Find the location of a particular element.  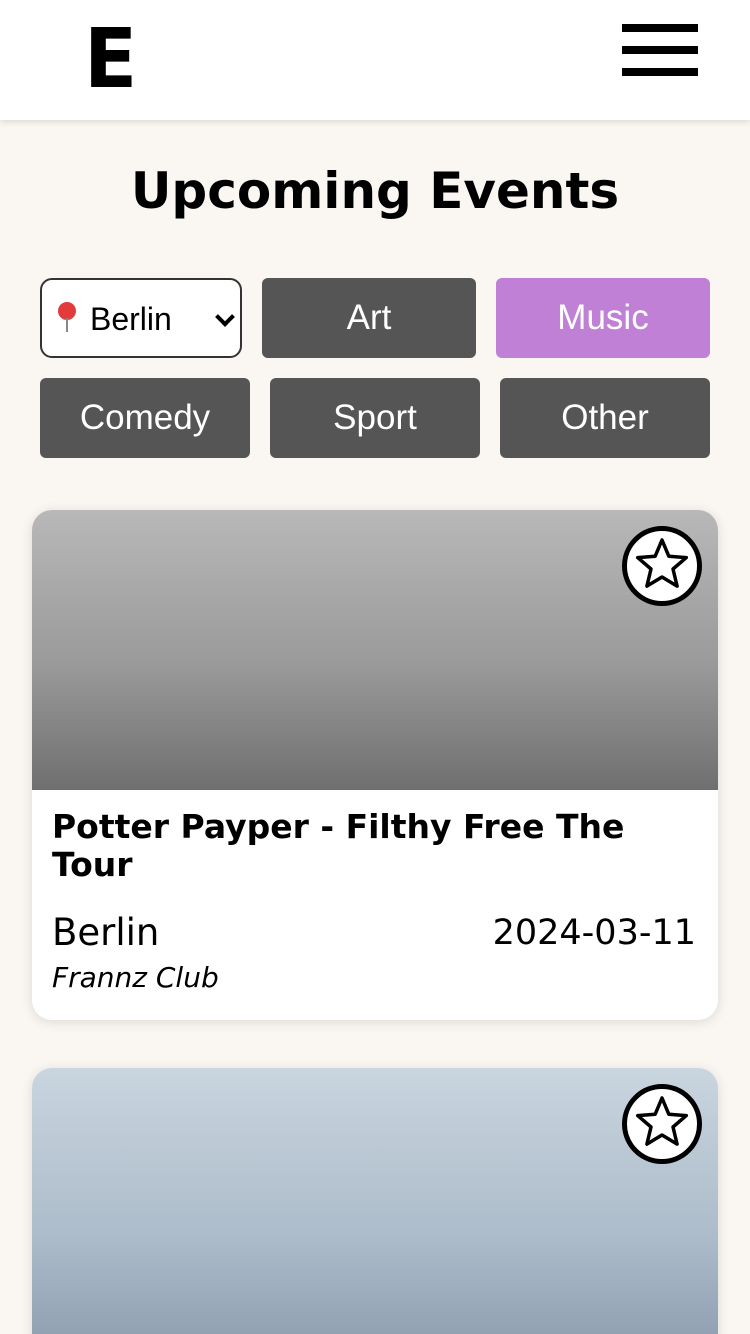

chevron-down-icon is located at coordinates (225, 317).